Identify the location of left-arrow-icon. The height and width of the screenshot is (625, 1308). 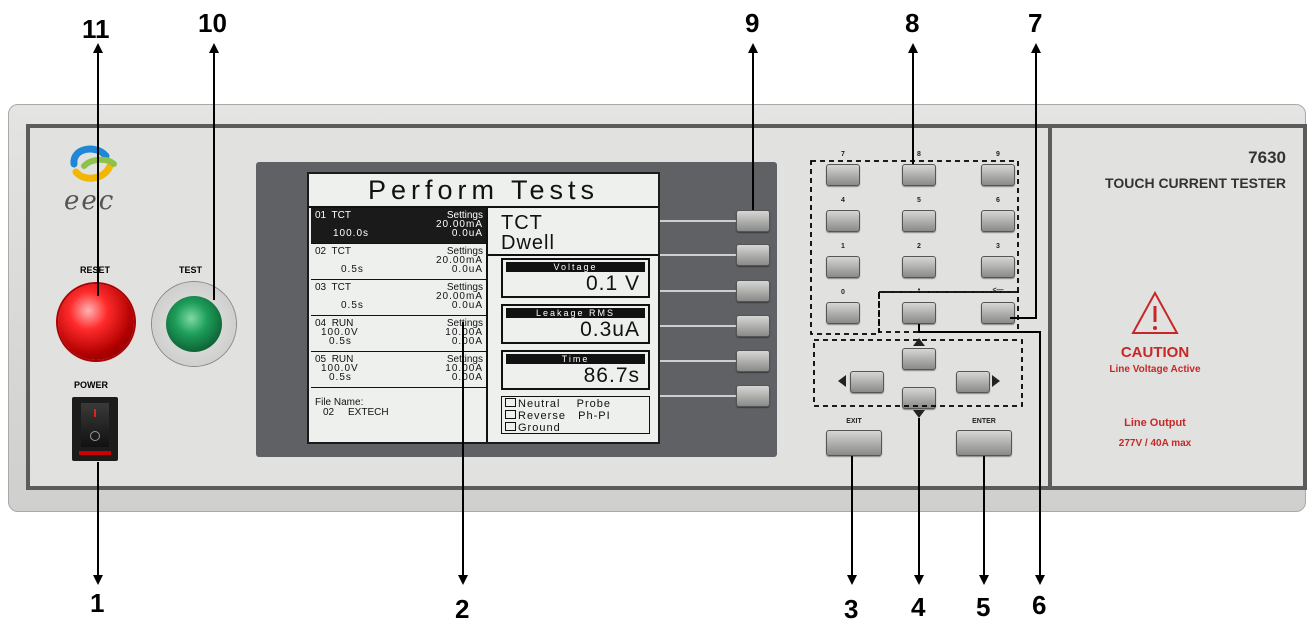
(842, 381).